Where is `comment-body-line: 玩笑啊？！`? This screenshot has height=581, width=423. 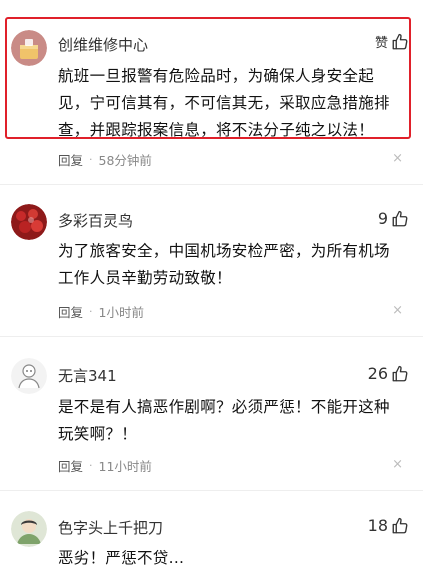 comment-body-line: 玩笑啊？！ is located at coordinates (98, 434).